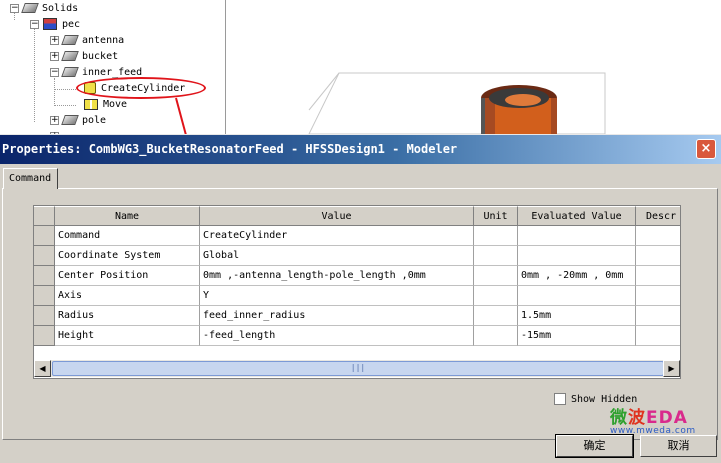  I want to click on close-button: ×, so click(706, 149).